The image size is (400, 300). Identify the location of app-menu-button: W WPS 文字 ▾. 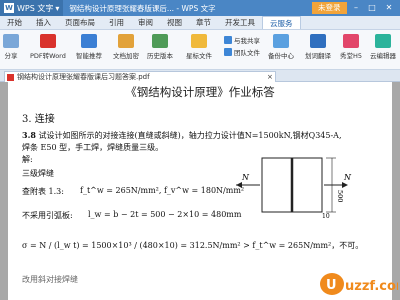
(32, 8).